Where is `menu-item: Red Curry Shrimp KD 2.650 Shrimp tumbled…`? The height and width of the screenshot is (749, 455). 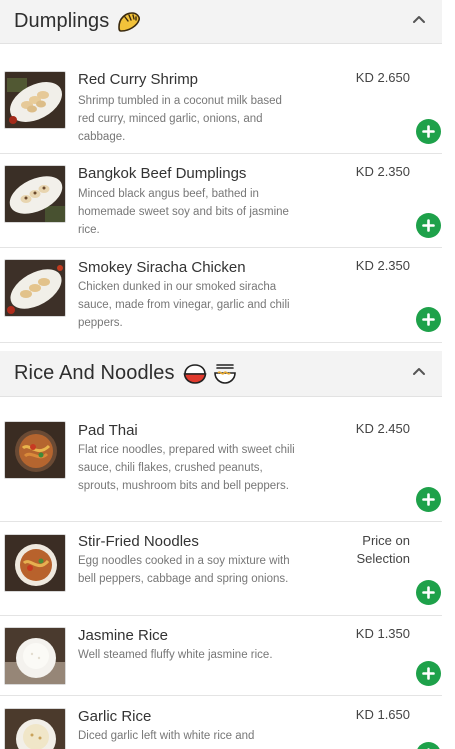 menu-item: Red Curry Shrimp KD 2.650 Shrimp tumbled… is located at coordinates (221, 106).